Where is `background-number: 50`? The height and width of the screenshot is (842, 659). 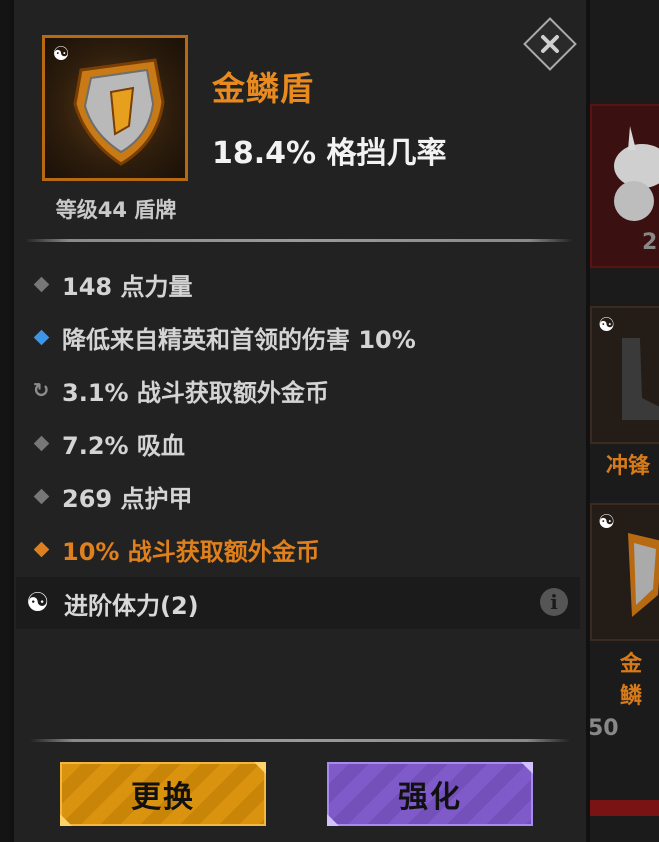 background-number: 50 is located at coordinates (603, 728).